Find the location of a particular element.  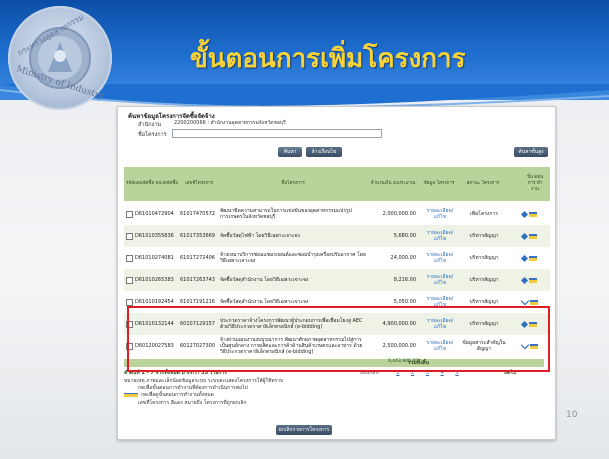

row-plan-code: D61010265383 is located at coordinates (154, 280).